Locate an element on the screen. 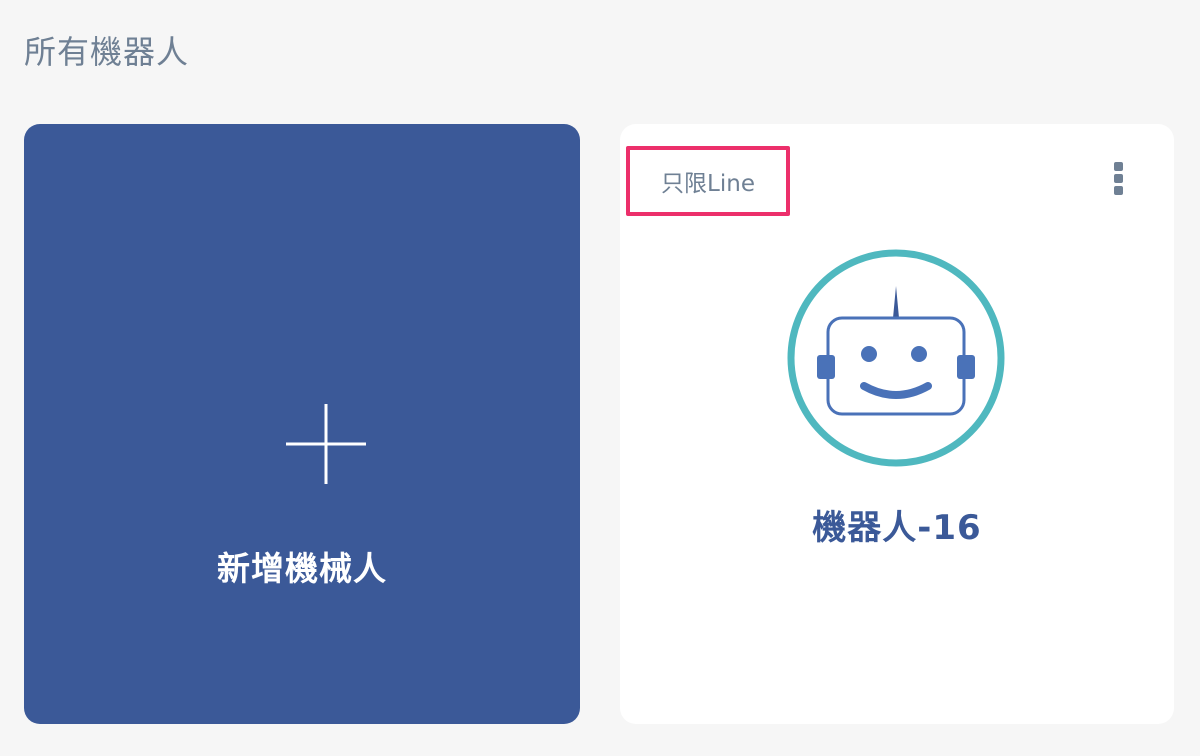 This screenshot has height=756, width=1200. page-title: 所有機器人 is located at coordinates (107, 52).